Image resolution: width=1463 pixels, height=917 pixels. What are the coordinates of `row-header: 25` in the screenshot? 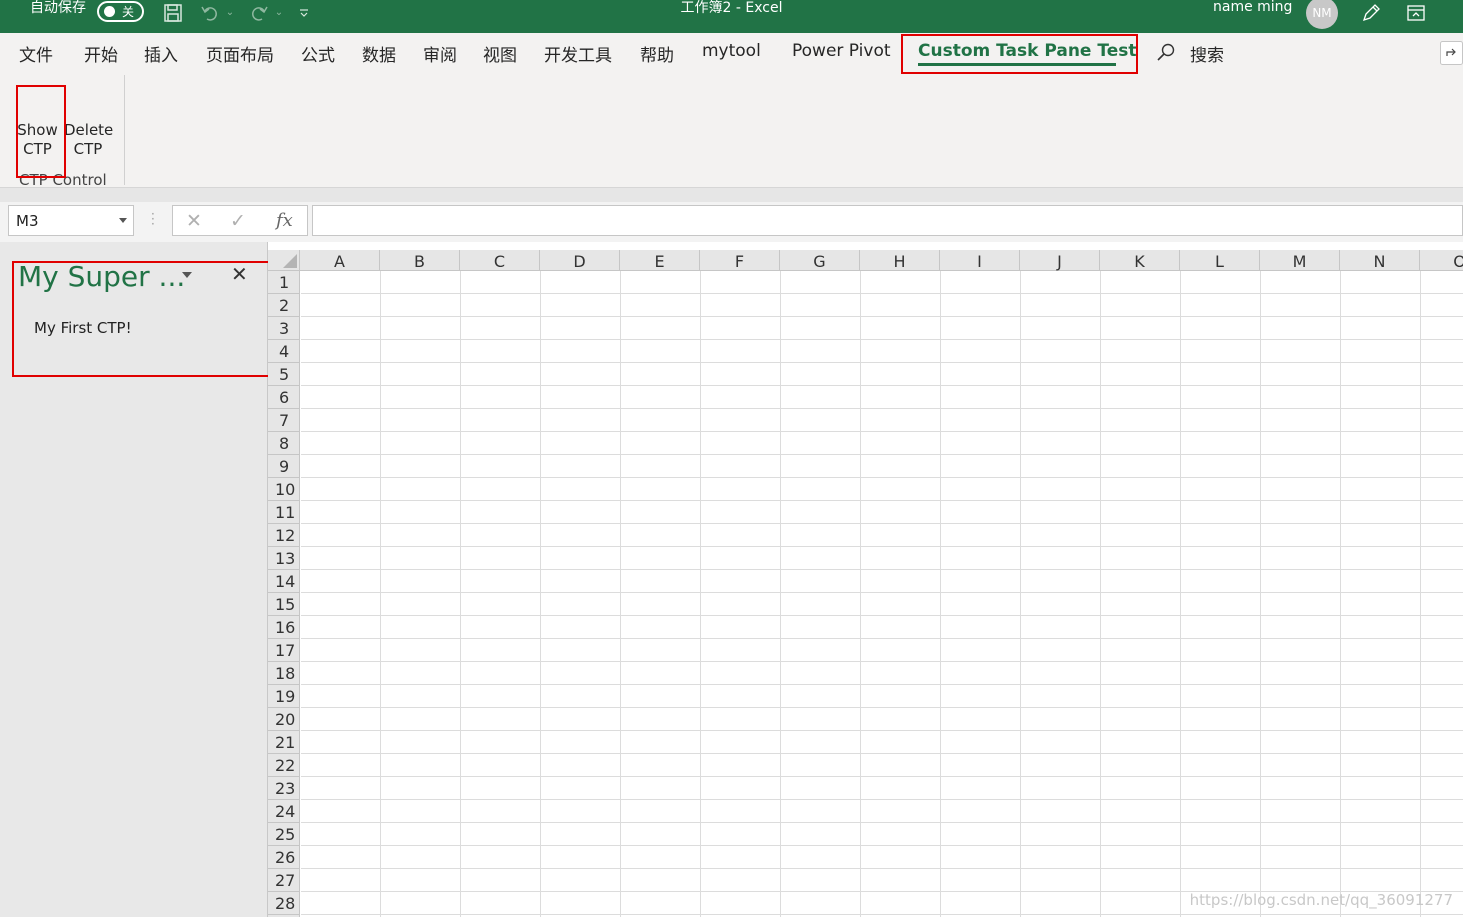 It's located at (284, 834).